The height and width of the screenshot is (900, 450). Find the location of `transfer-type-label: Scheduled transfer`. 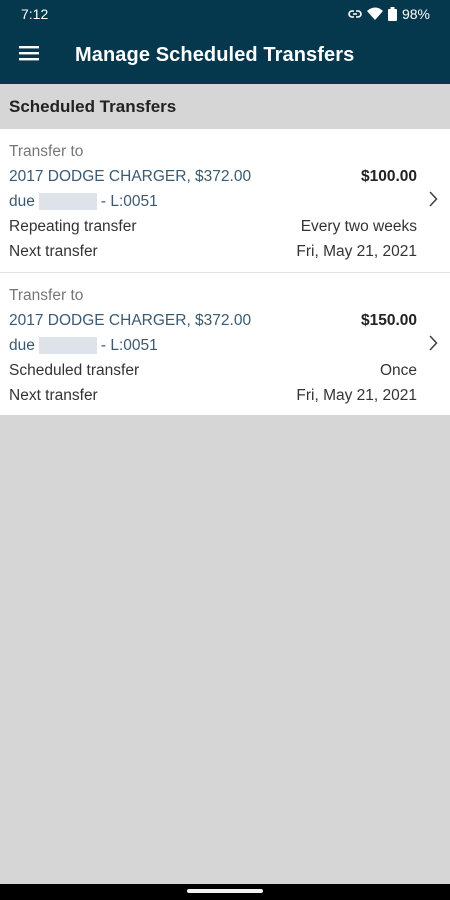

transfer-type-label: Scheduled transfer is located at coordinates (74, 370).